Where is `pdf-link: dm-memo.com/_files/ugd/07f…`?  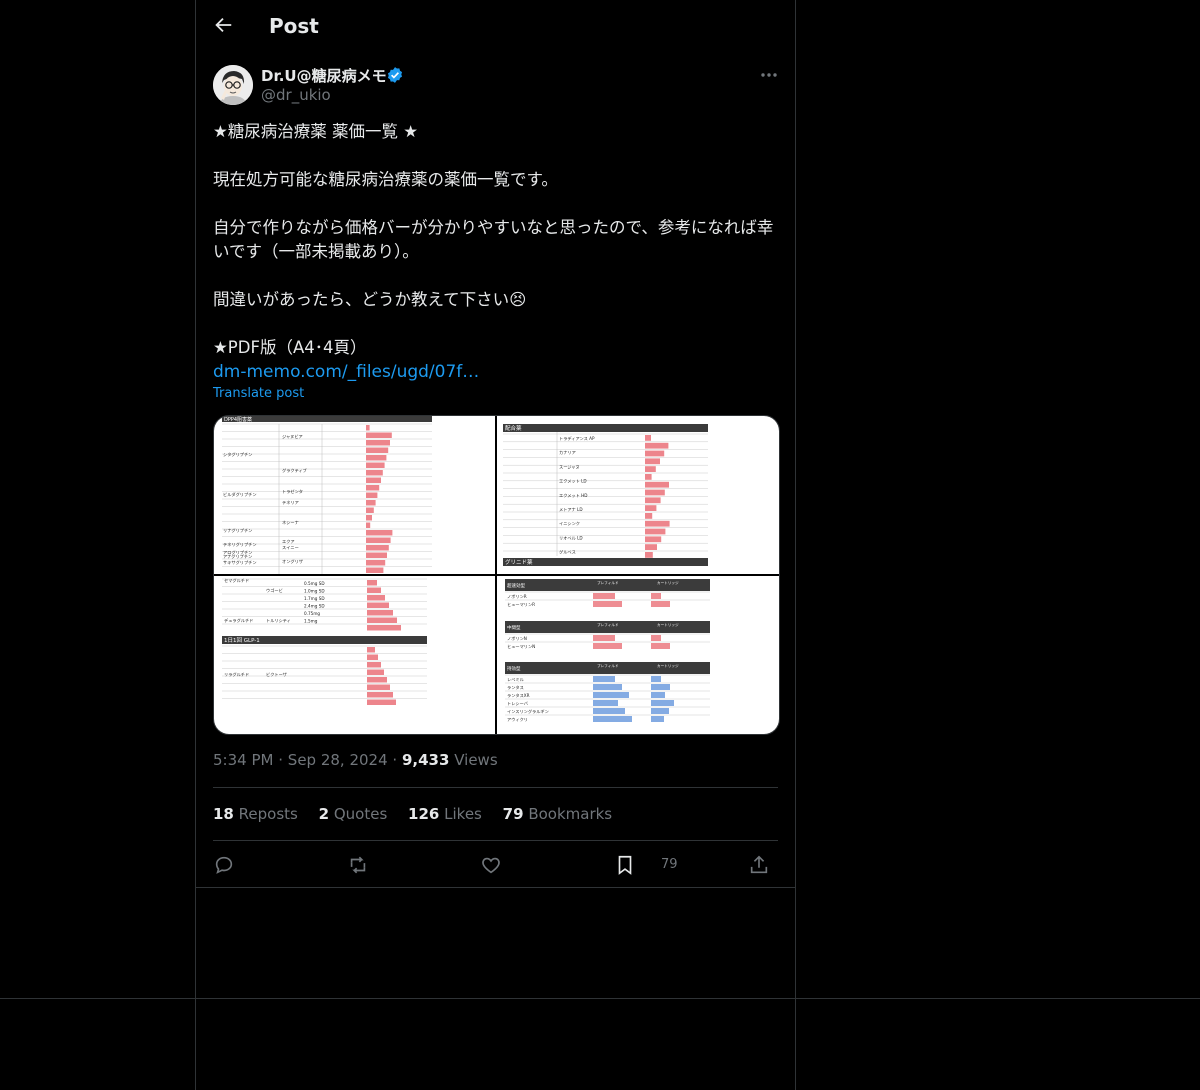
pdf-link: dm-memo.com/_files/ugd/07f… is located at coordinates (346, 372).